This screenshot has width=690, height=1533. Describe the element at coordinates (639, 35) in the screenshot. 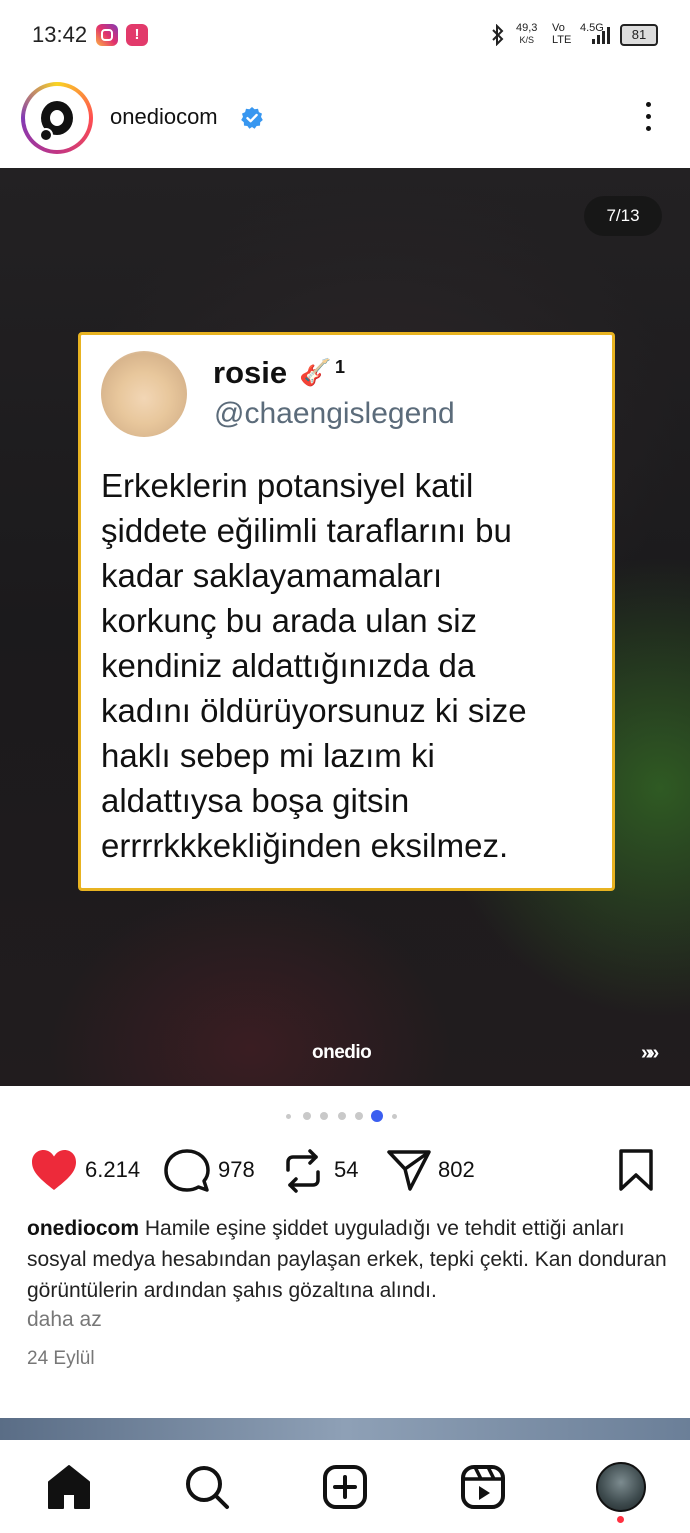

I see `battery-icon: 81` at that location.